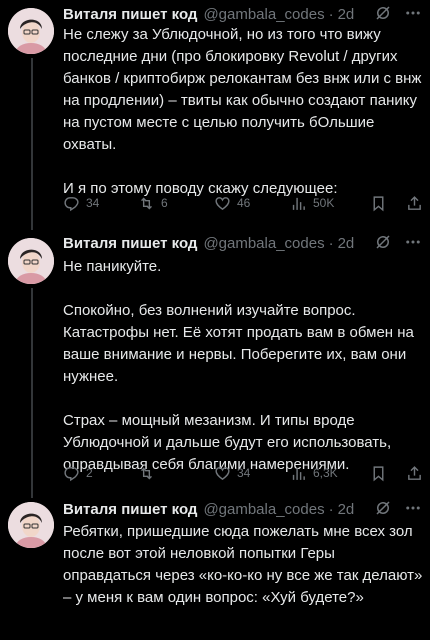  I want to click on like-button: 46, so click(252, 203).